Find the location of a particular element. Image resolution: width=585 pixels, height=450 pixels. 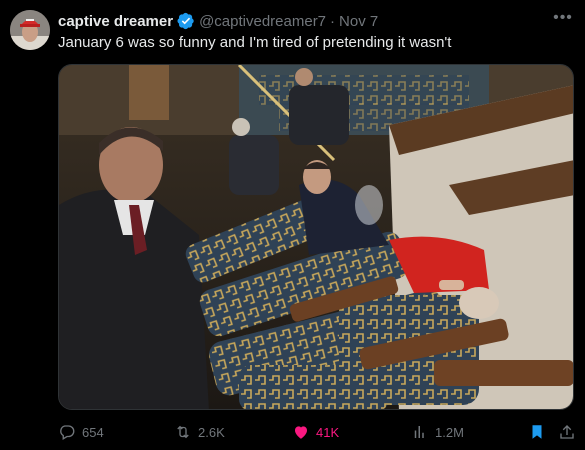

analytics-icon is located at coordinates (419, 432).